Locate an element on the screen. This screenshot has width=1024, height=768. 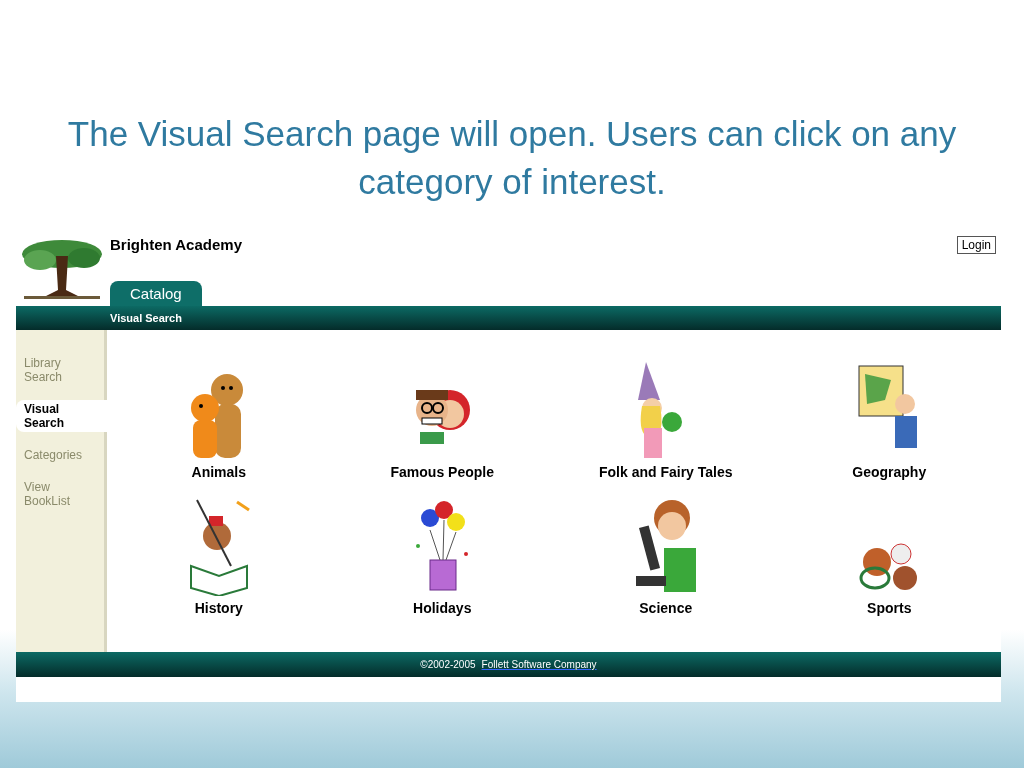
catalog-tab: Catalog is located at coordinates (156, 293).